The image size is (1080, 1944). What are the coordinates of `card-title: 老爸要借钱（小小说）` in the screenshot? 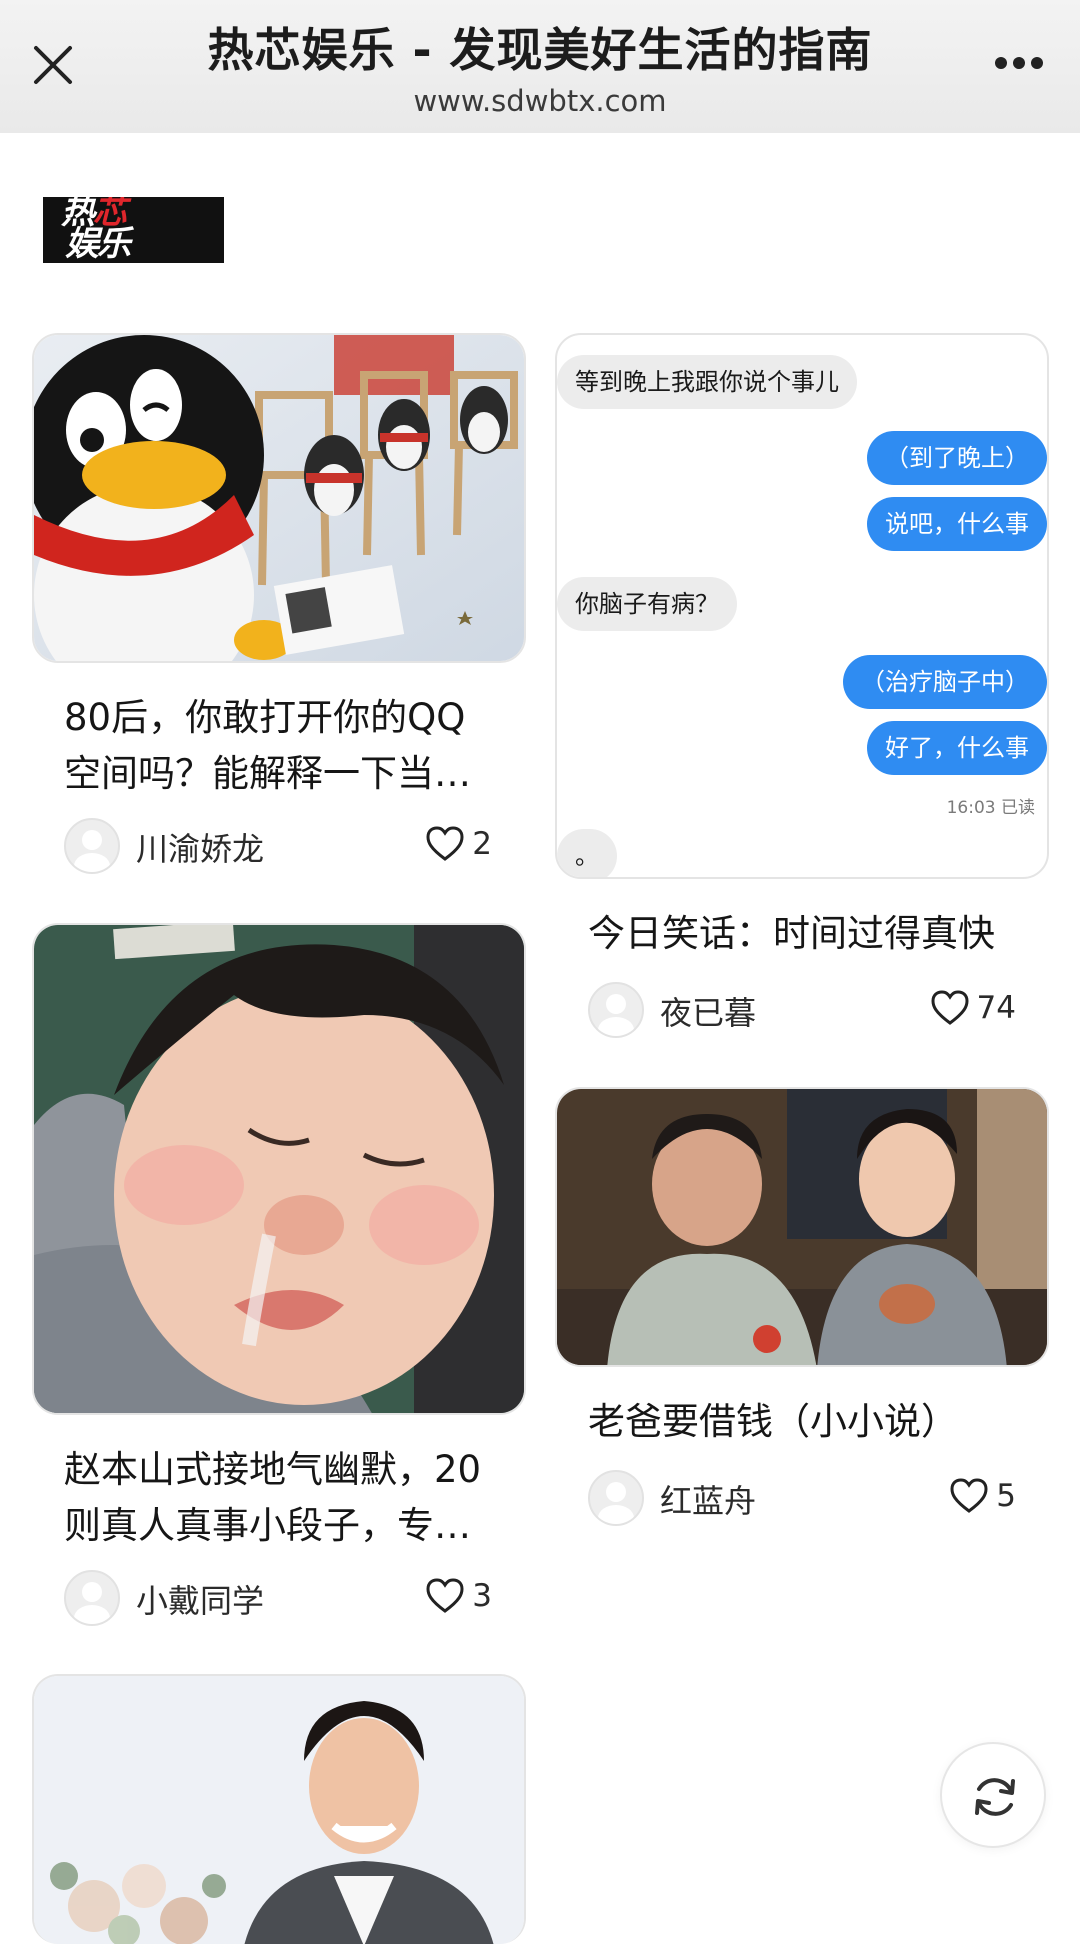 It's located at (803, 1422).